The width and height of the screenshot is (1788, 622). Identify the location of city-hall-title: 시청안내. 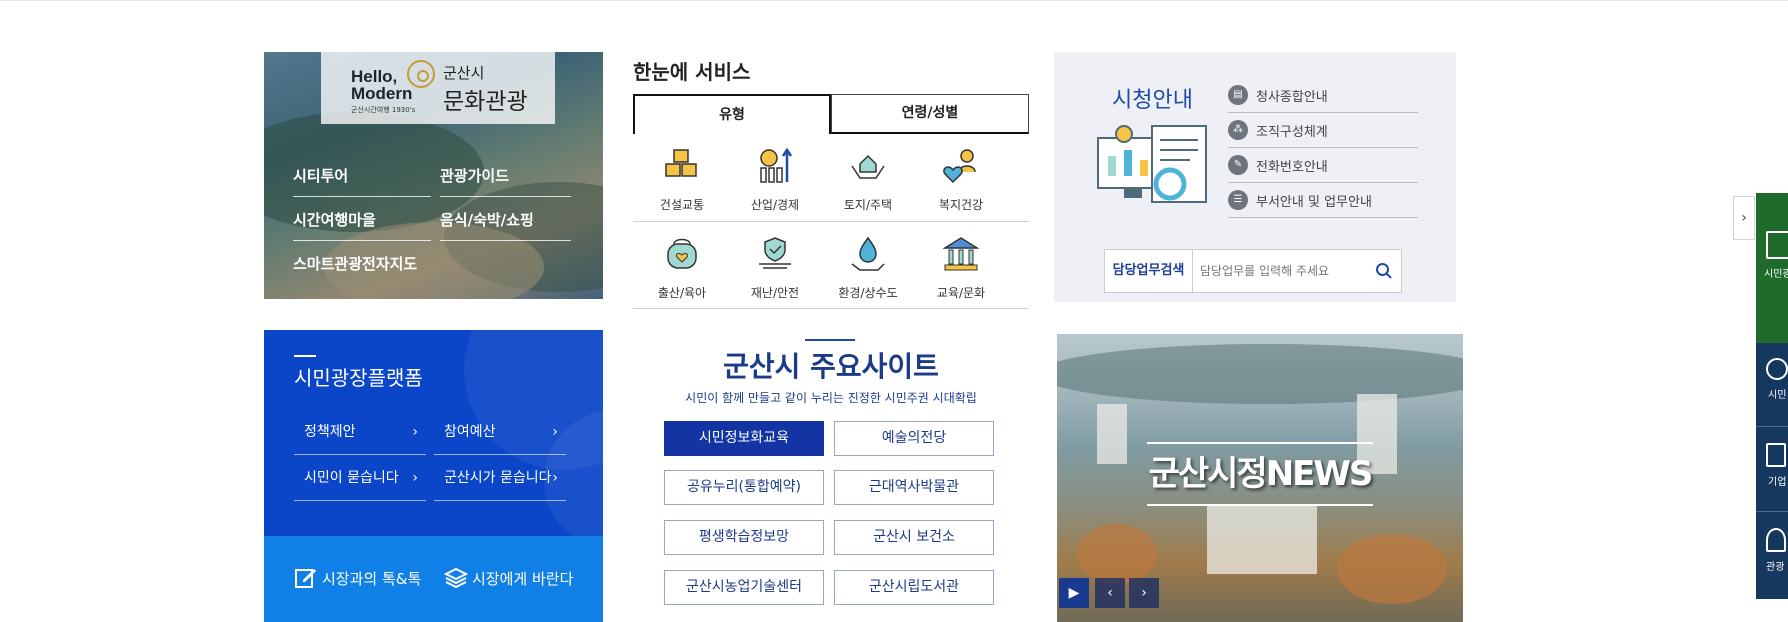
(1152, 100).